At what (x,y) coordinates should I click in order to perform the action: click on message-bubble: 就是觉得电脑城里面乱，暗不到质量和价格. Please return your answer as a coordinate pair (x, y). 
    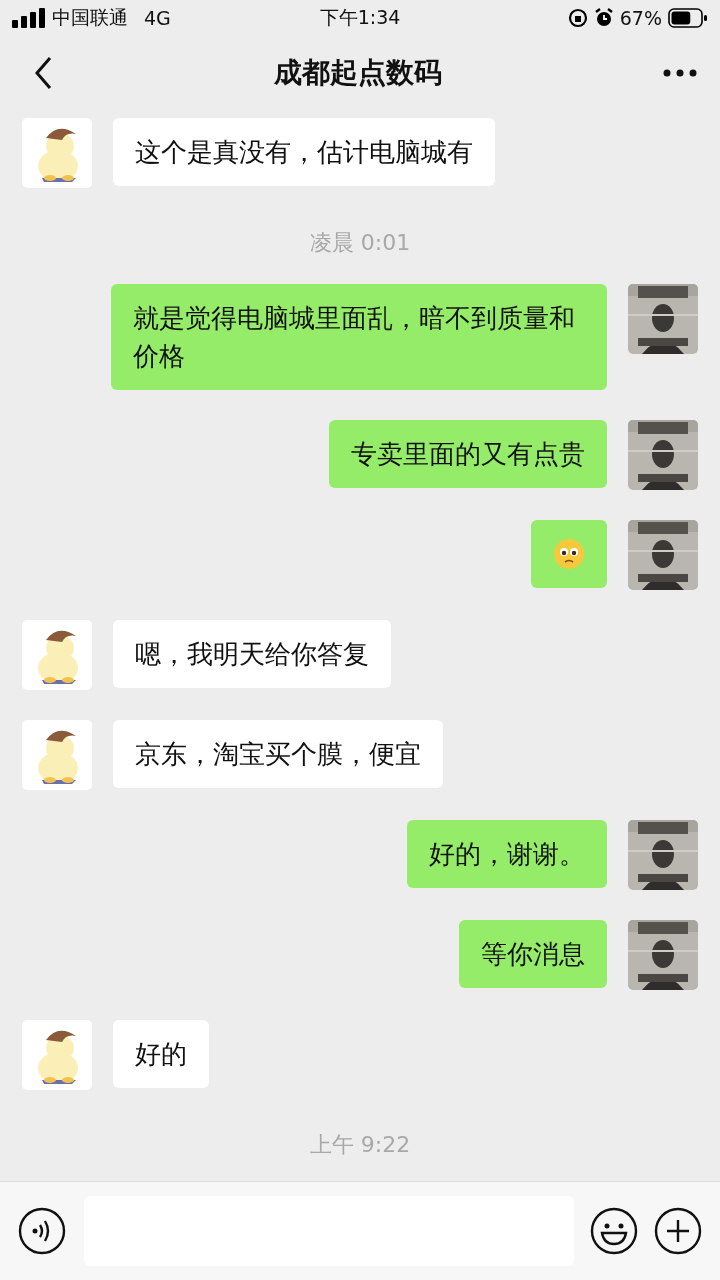
    Looking at the image, I should click on (359, 337).